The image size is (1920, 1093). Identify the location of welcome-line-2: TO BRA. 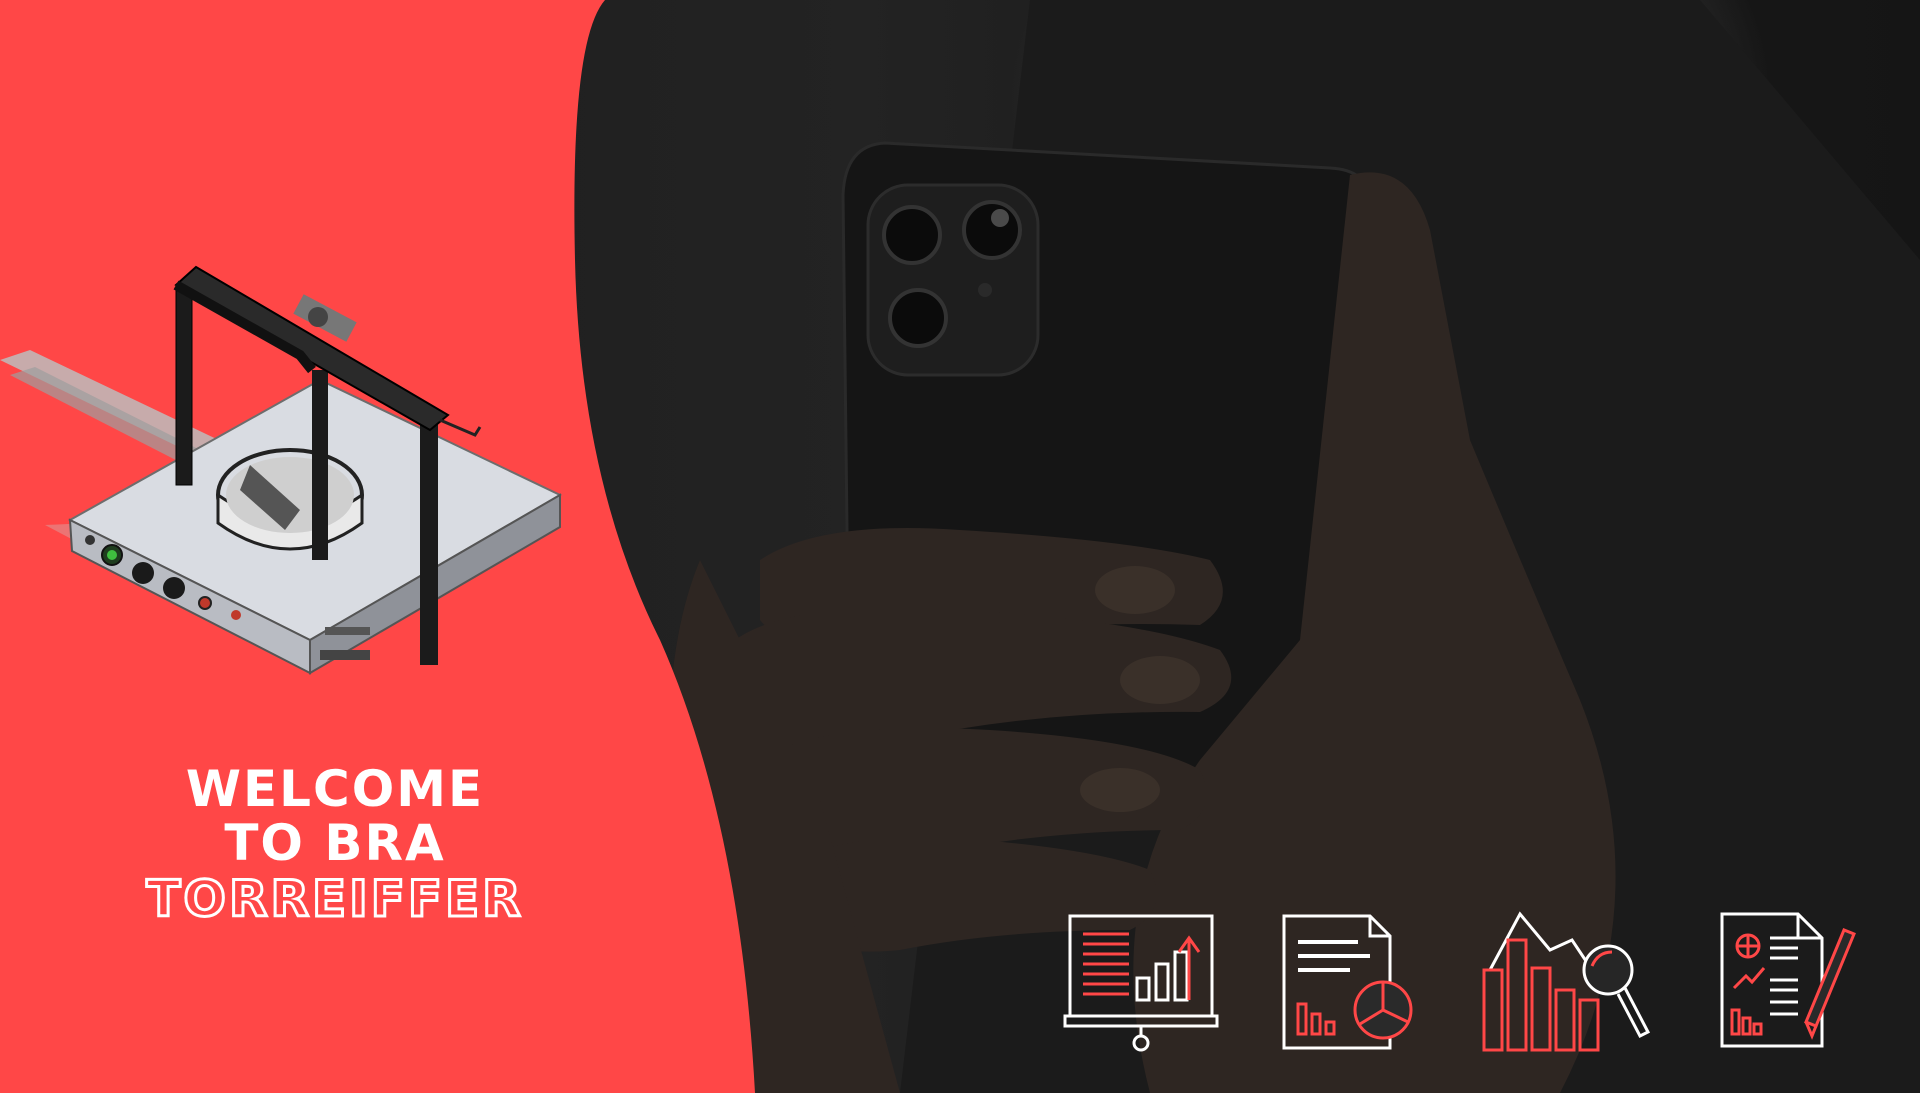
(335, 843).